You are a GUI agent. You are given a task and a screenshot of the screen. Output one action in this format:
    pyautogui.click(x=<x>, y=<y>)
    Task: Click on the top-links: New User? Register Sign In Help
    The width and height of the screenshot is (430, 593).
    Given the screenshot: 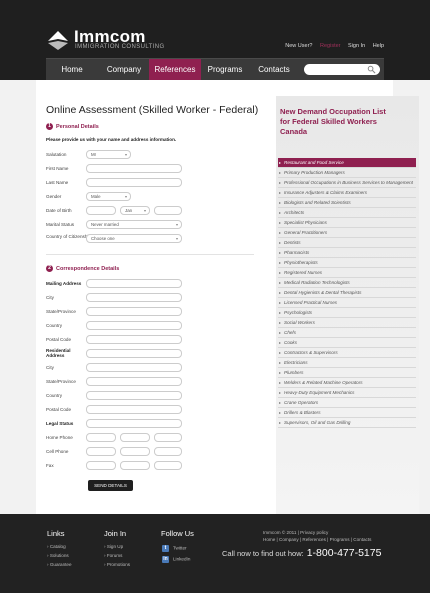 What is the action you would take?
    pyautogui.click(x=331, y=46)
    